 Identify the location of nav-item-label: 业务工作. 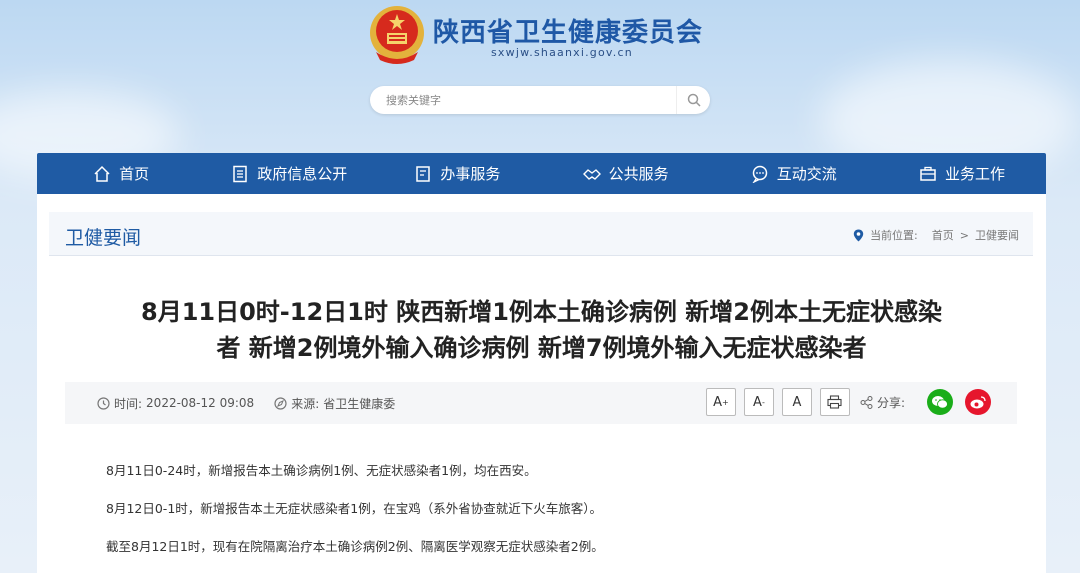
(974, 174).